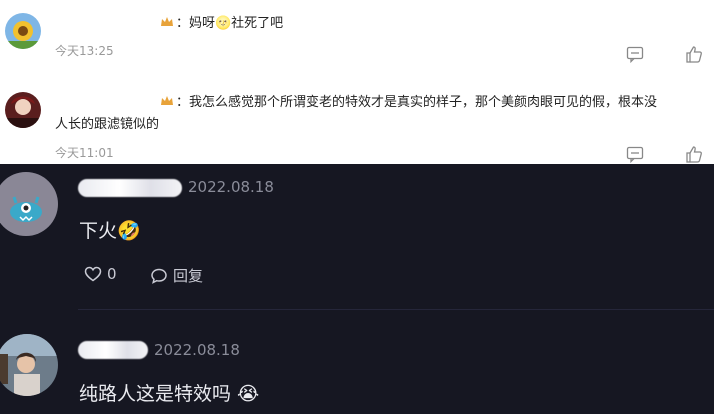  Describe the element at coordinates (107, 124) in the screenshot. I see `comment-text-continued: 人长的跟滤镜似的` at that location.